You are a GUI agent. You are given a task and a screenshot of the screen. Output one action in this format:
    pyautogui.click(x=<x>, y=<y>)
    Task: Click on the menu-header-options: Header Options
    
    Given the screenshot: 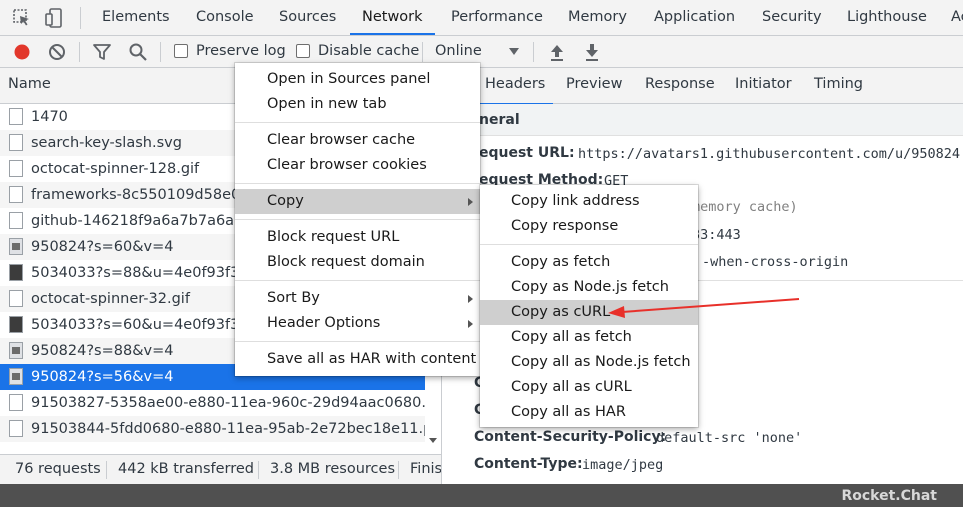 What is the action you would take?
    pyautogui.click(x=357, y=323)
    